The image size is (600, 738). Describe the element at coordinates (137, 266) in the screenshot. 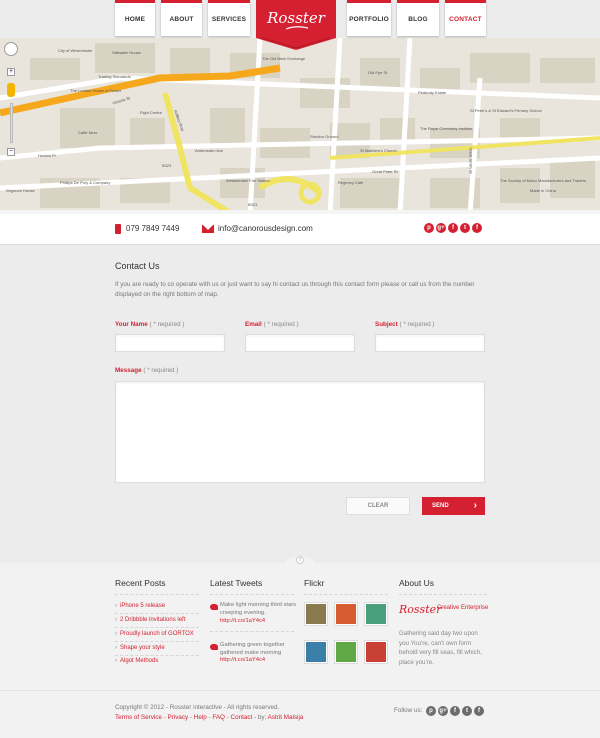

I see `page-title: Contact Us` at that location.